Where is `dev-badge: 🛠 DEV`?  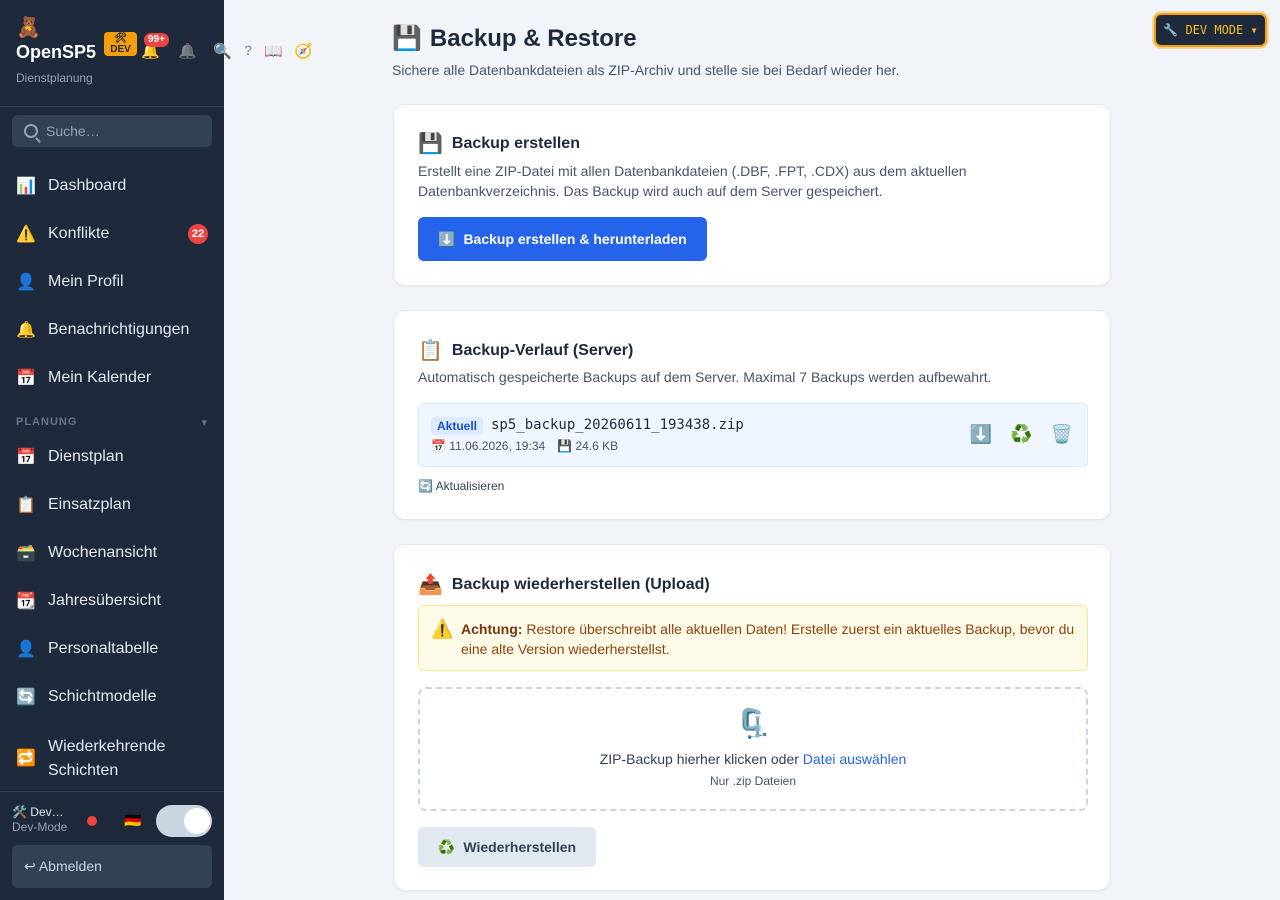 dev-badge: 🛠 DEV is located at coordinates (120, 44).